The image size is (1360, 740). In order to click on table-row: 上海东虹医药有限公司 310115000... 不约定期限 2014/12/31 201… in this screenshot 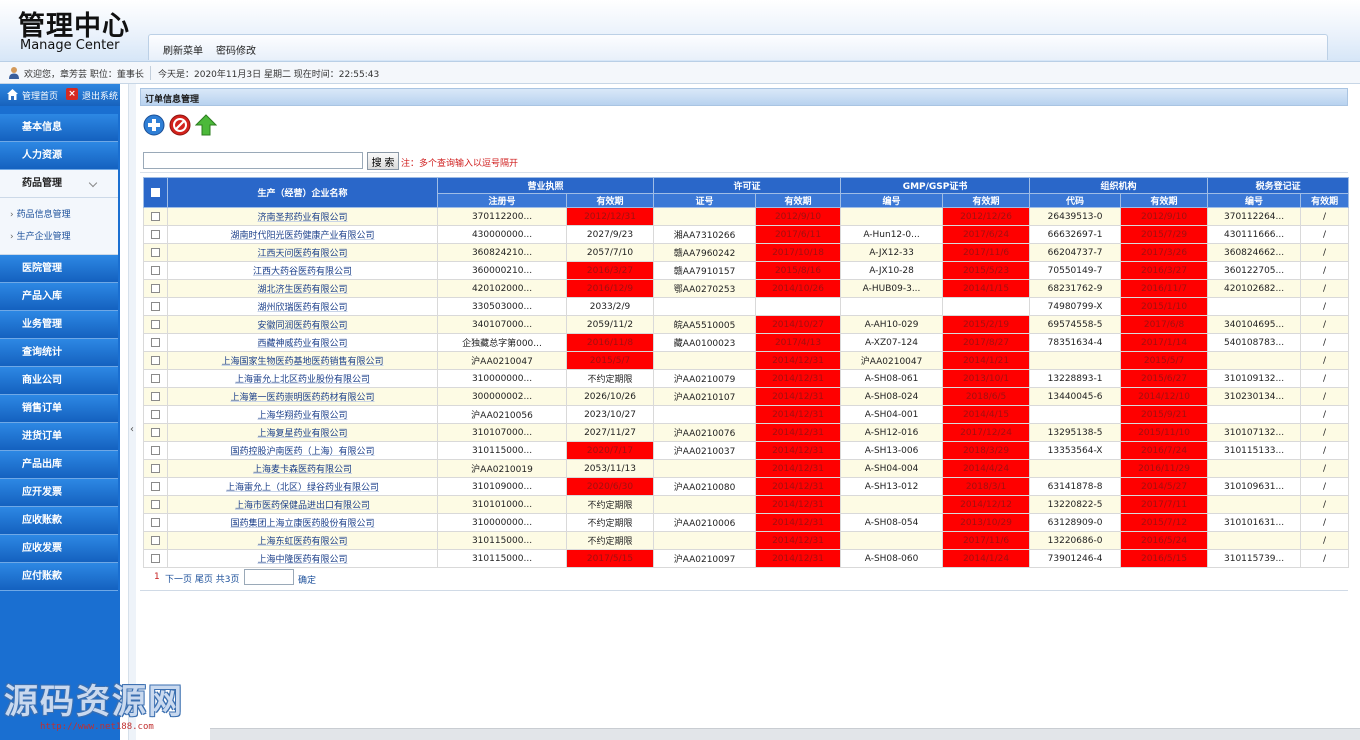, I will do `click(746, 540)`.